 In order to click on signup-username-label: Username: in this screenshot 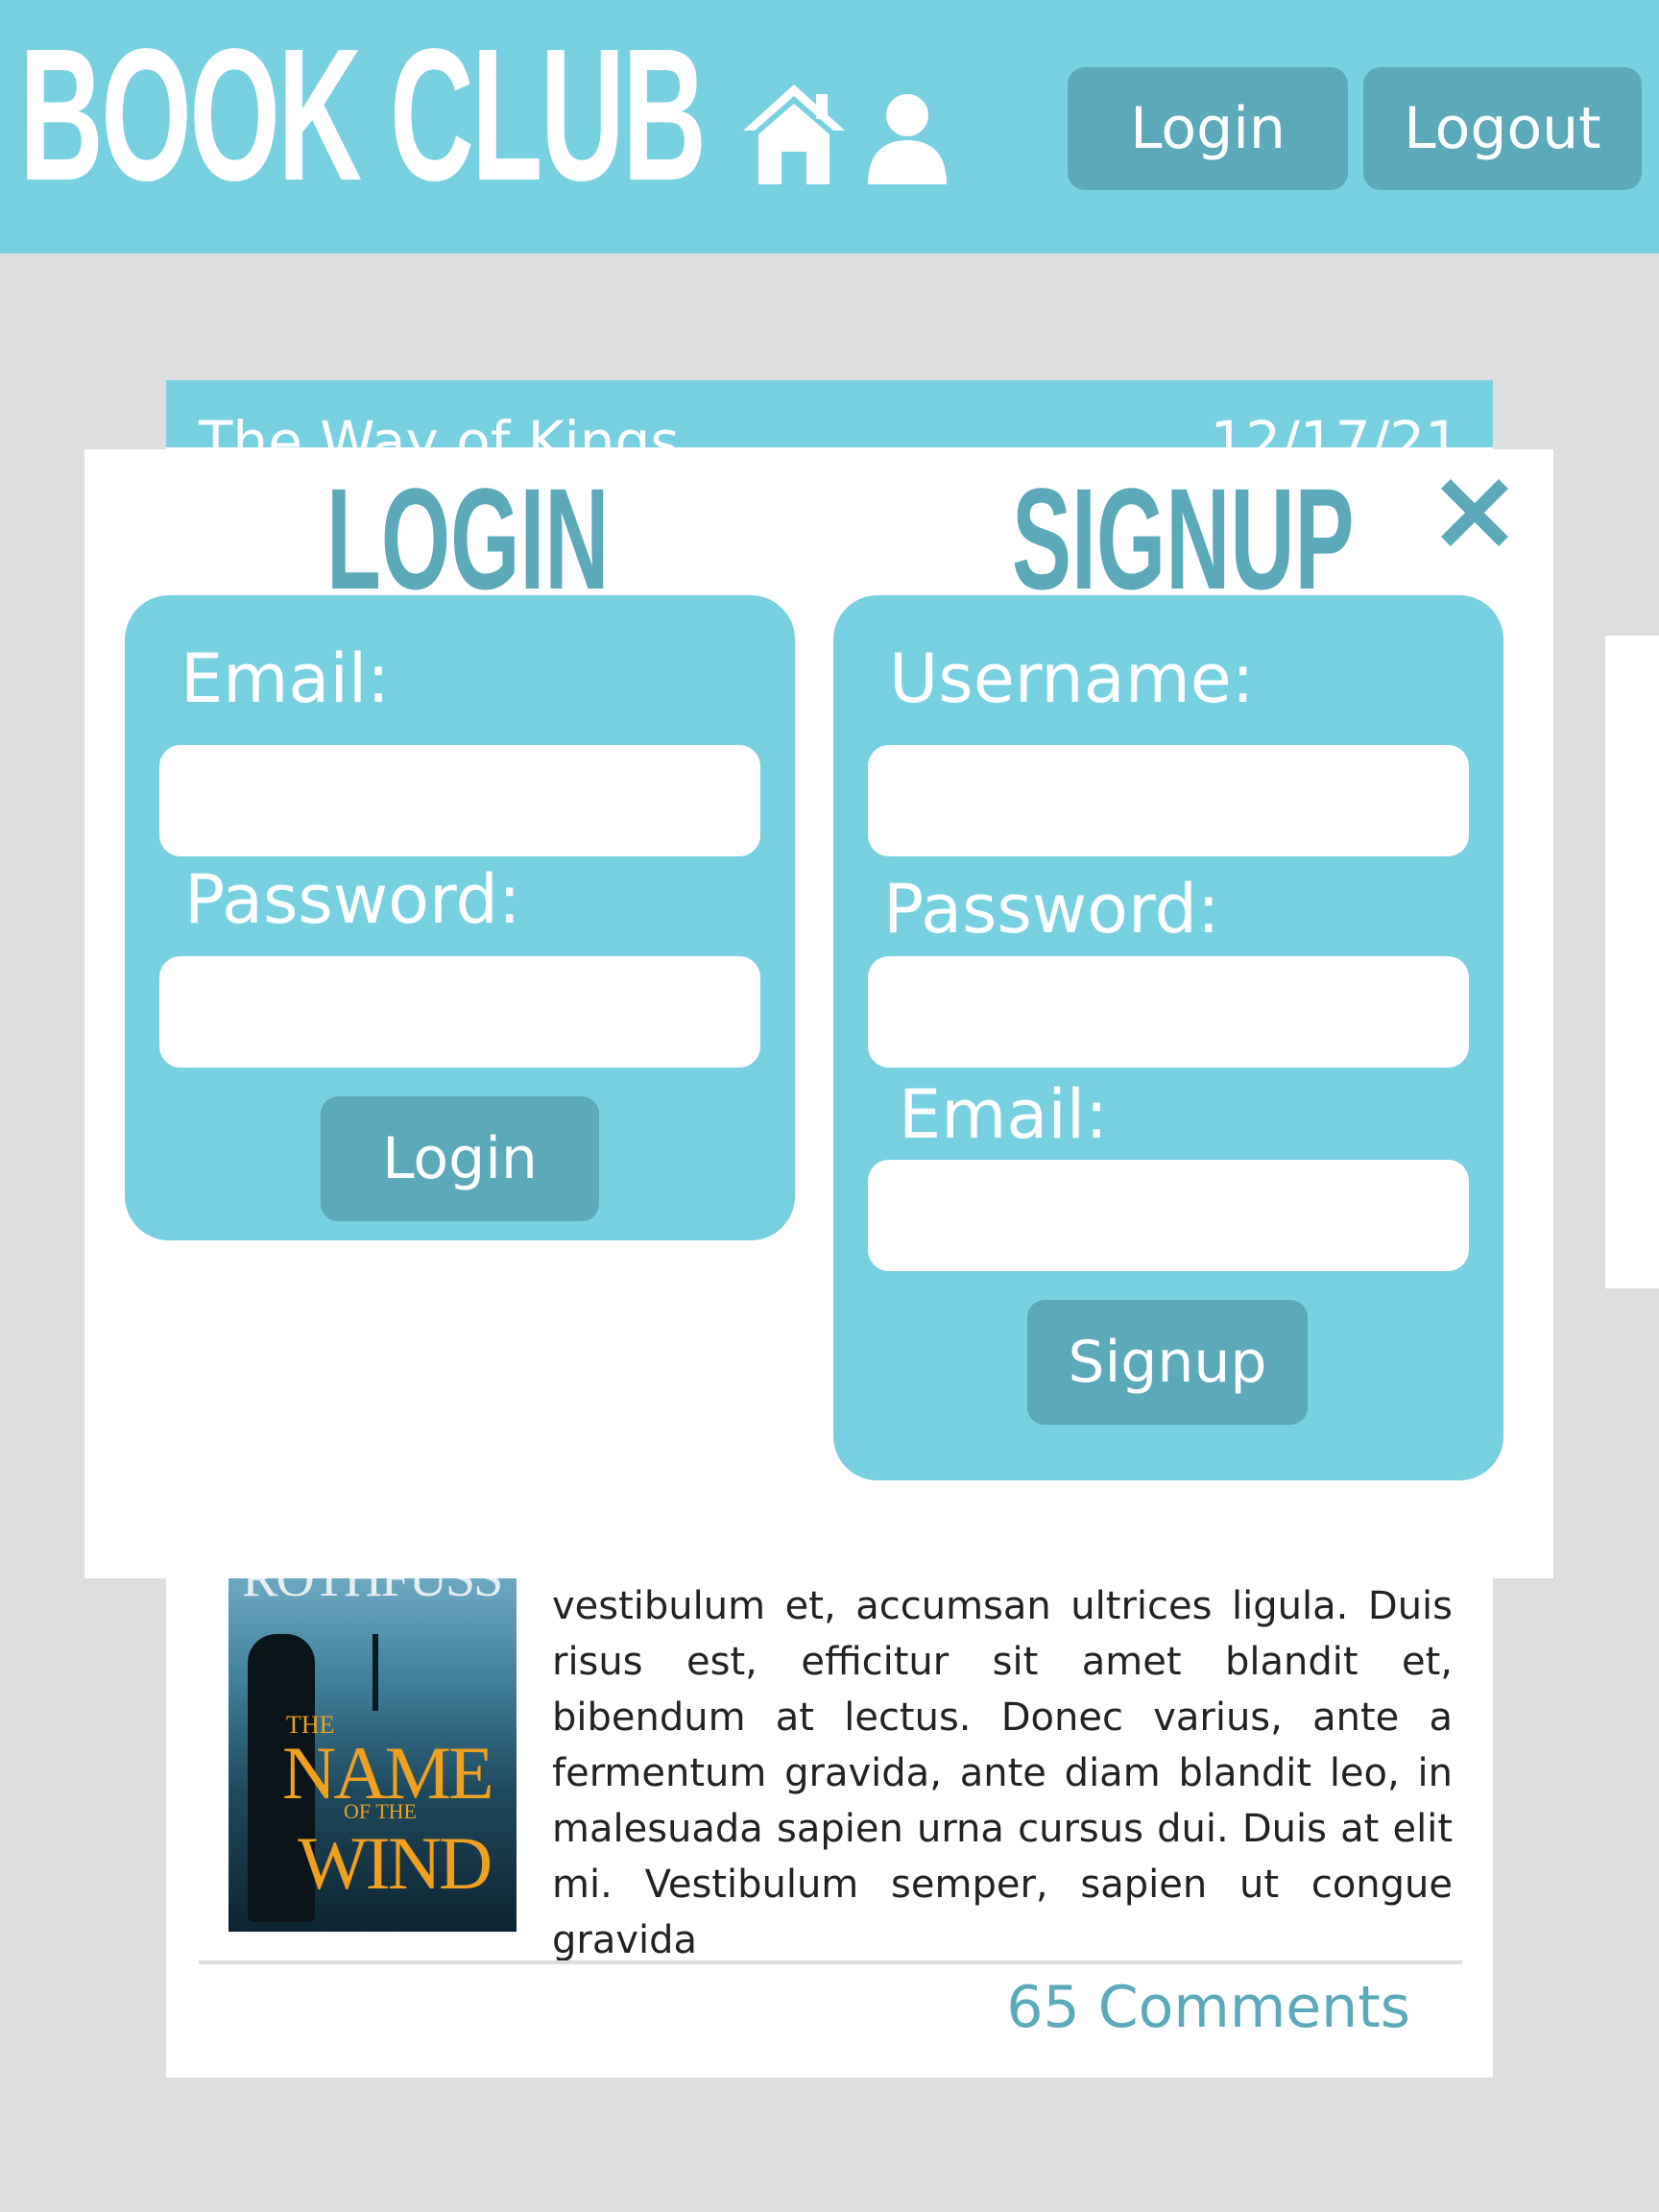, I will do `click(1072, 678)`.